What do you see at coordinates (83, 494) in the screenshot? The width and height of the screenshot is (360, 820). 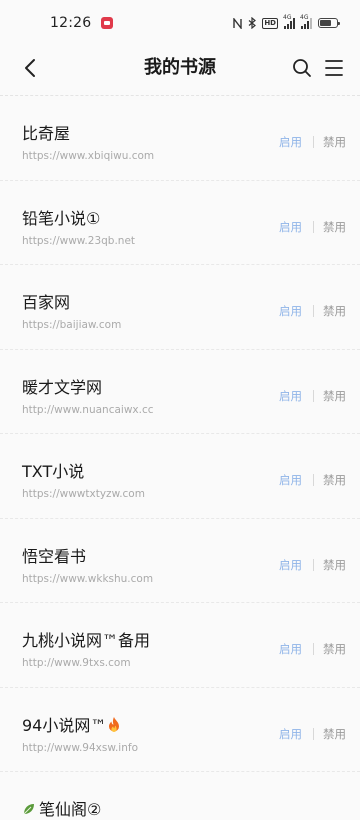 I see `source-url: https://wwwtxtyzw.com` at bounding box center [83, 494].